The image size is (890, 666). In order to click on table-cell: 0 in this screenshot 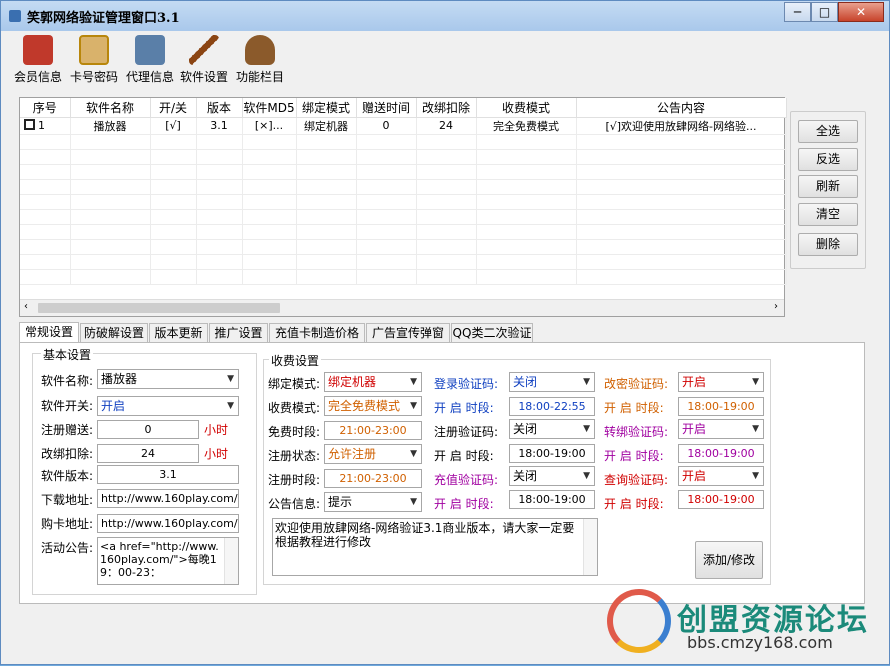, I will do `click(386, 126)`.